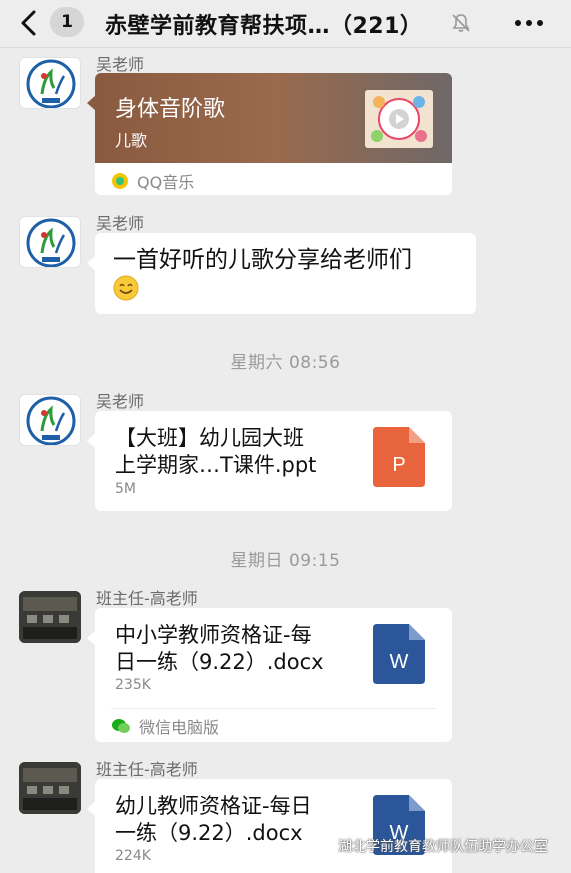  I want to click on wechat-pc-icon, so click(121, 726).